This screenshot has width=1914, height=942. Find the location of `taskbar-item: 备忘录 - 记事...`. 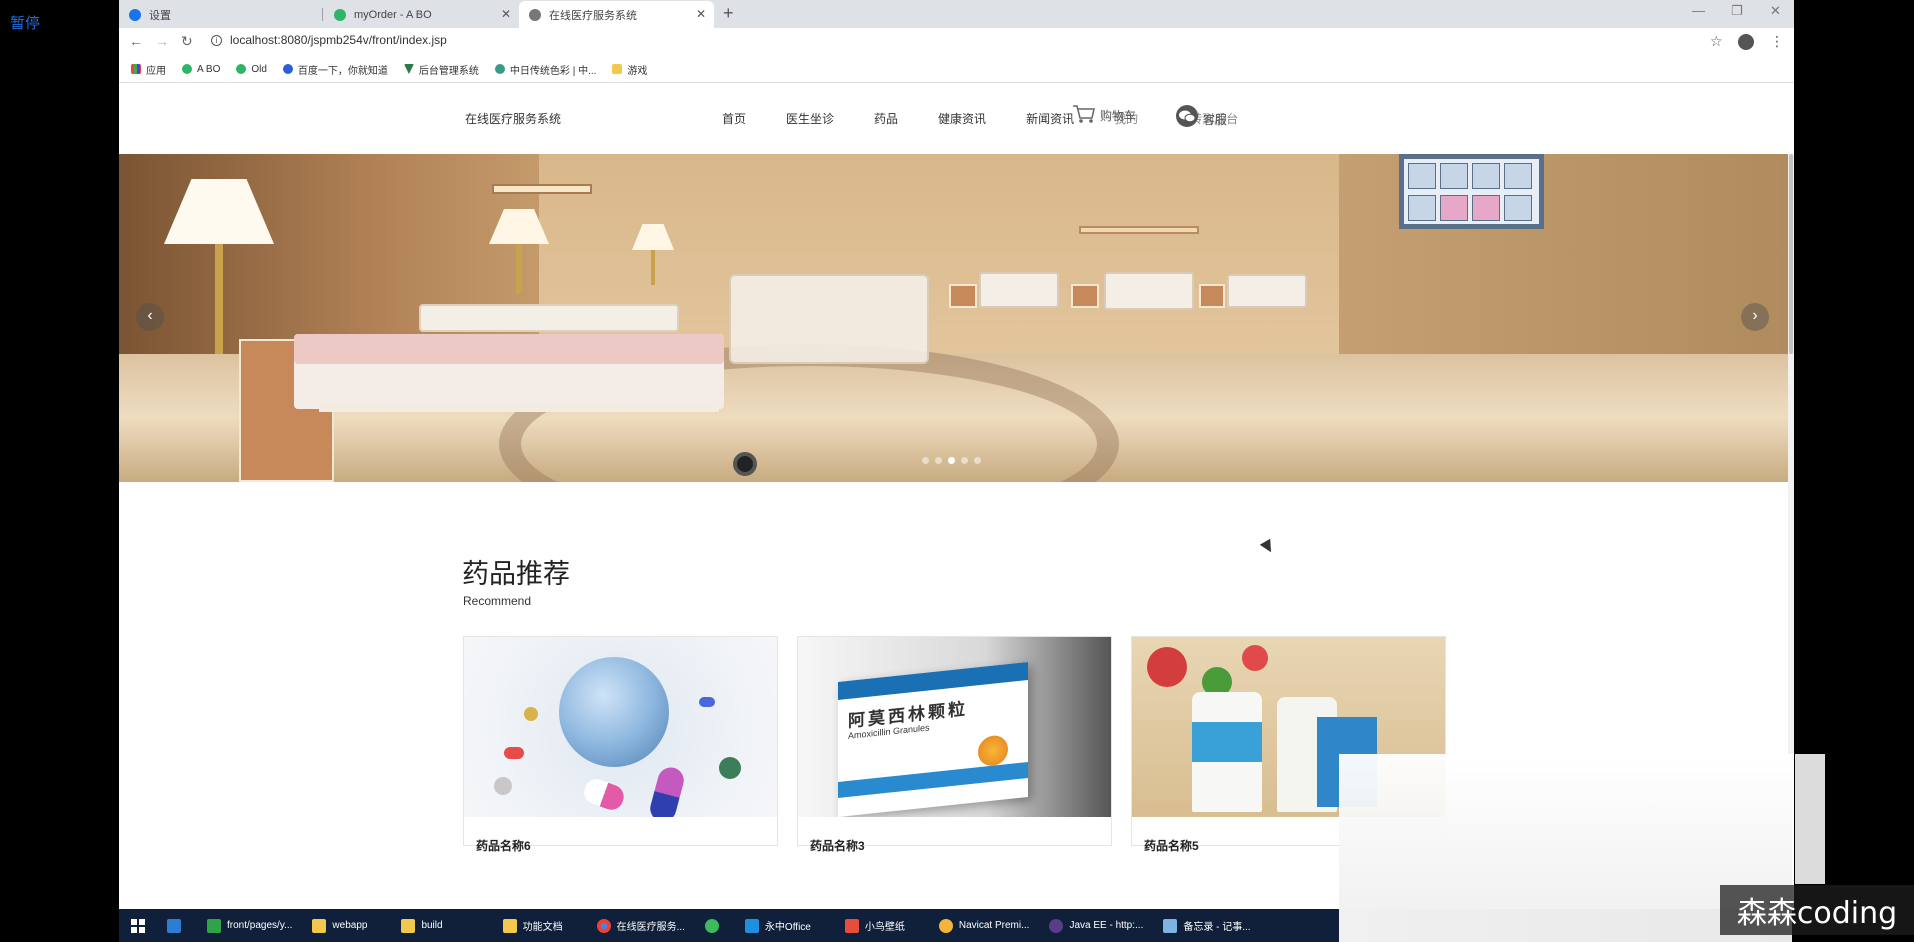

taskbar-item: 备忘录 - 记事... is located at coordinates (1206, 925).